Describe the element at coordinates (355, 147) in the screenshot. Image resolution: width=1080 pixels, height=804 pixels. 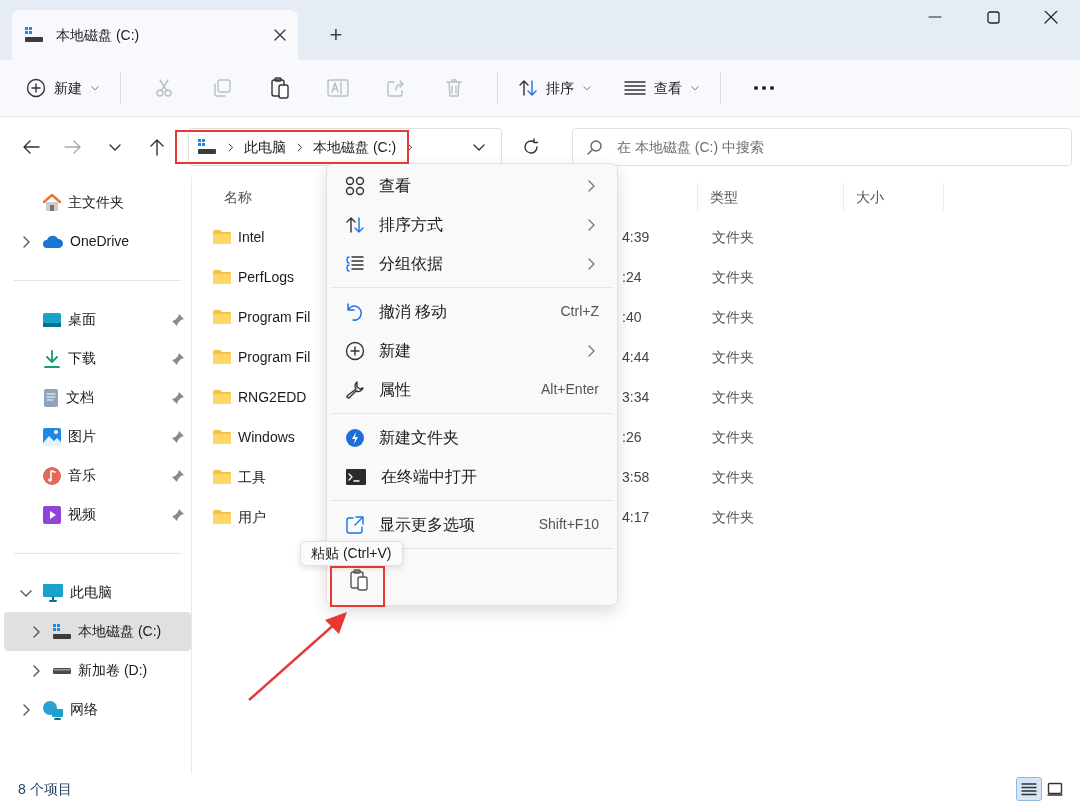
I see `breadcrumb: 本地磁盘 (C:)` at that location.